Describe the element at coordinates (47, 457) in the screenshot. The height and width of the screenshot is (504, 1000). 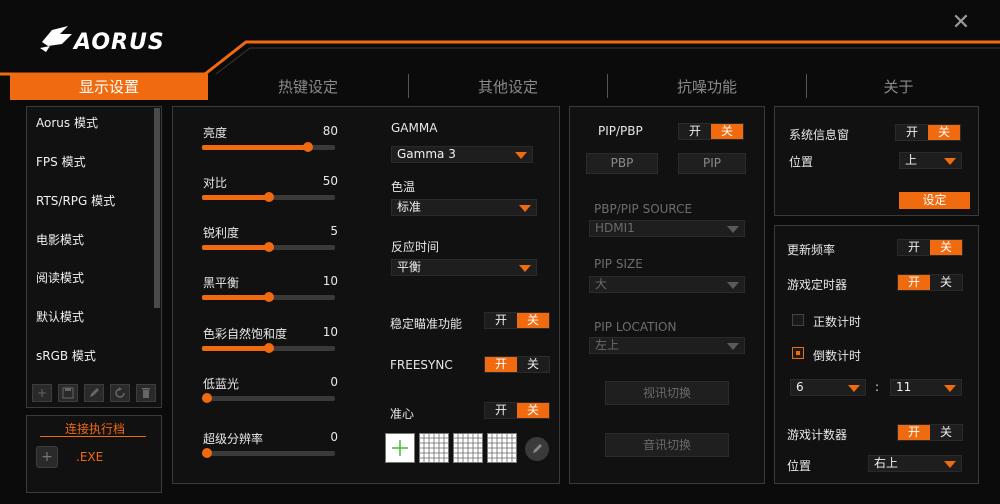
I see `add-exe-button: +` at that location.